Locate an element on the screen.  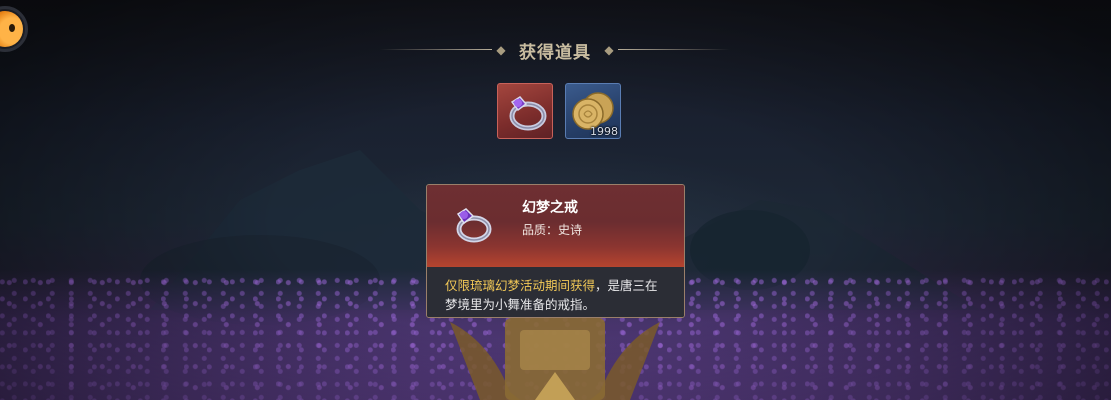
tooltip-header: 幻梦之戒 品质：史诗 is located at coordinates (555, 226).